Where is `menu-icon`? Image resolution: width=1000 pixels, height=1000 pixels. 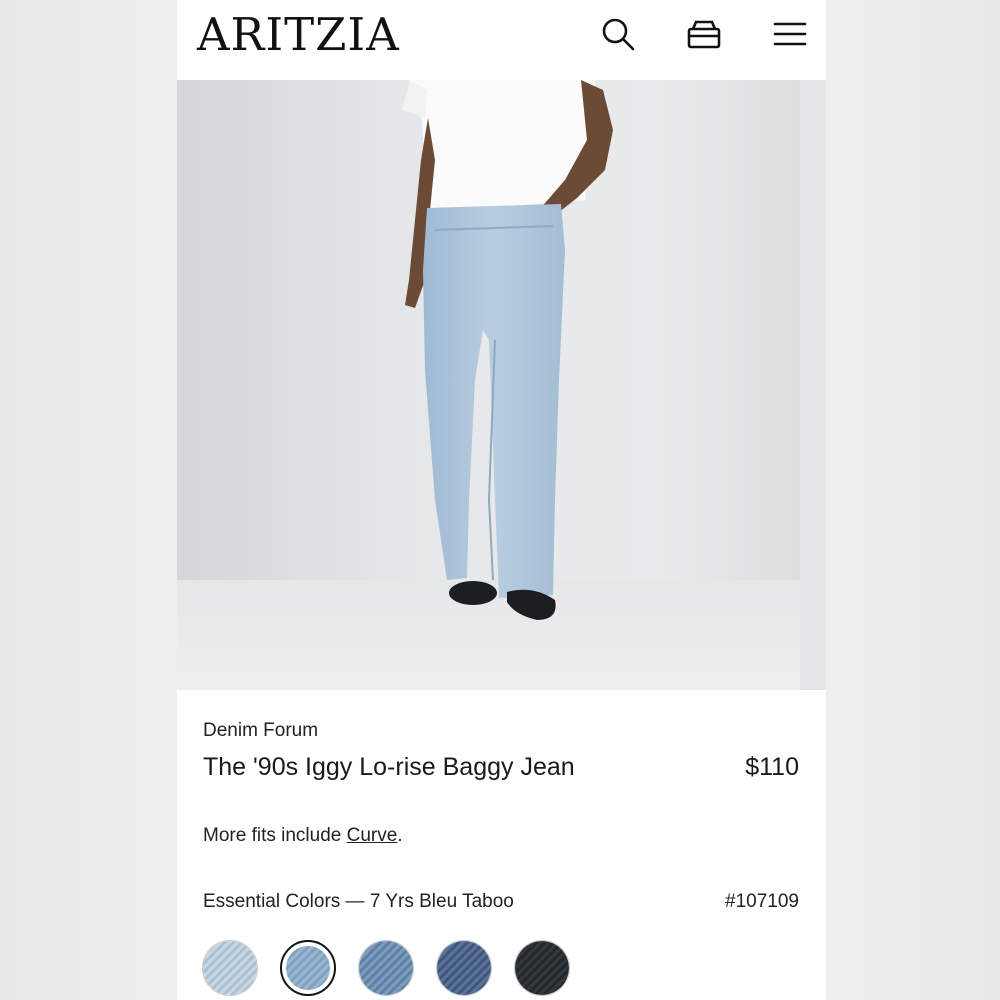
menu-icon is located at coordinates (790, 34).